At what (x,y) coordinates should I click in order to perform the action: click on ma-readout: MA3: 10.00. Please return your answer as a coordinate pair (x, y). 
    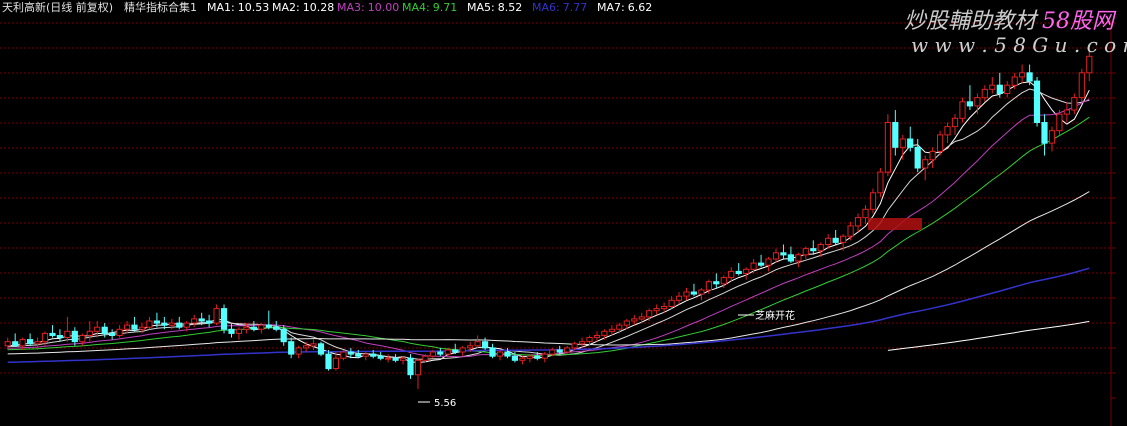
    Looking at the image, I should click on (368, 7).